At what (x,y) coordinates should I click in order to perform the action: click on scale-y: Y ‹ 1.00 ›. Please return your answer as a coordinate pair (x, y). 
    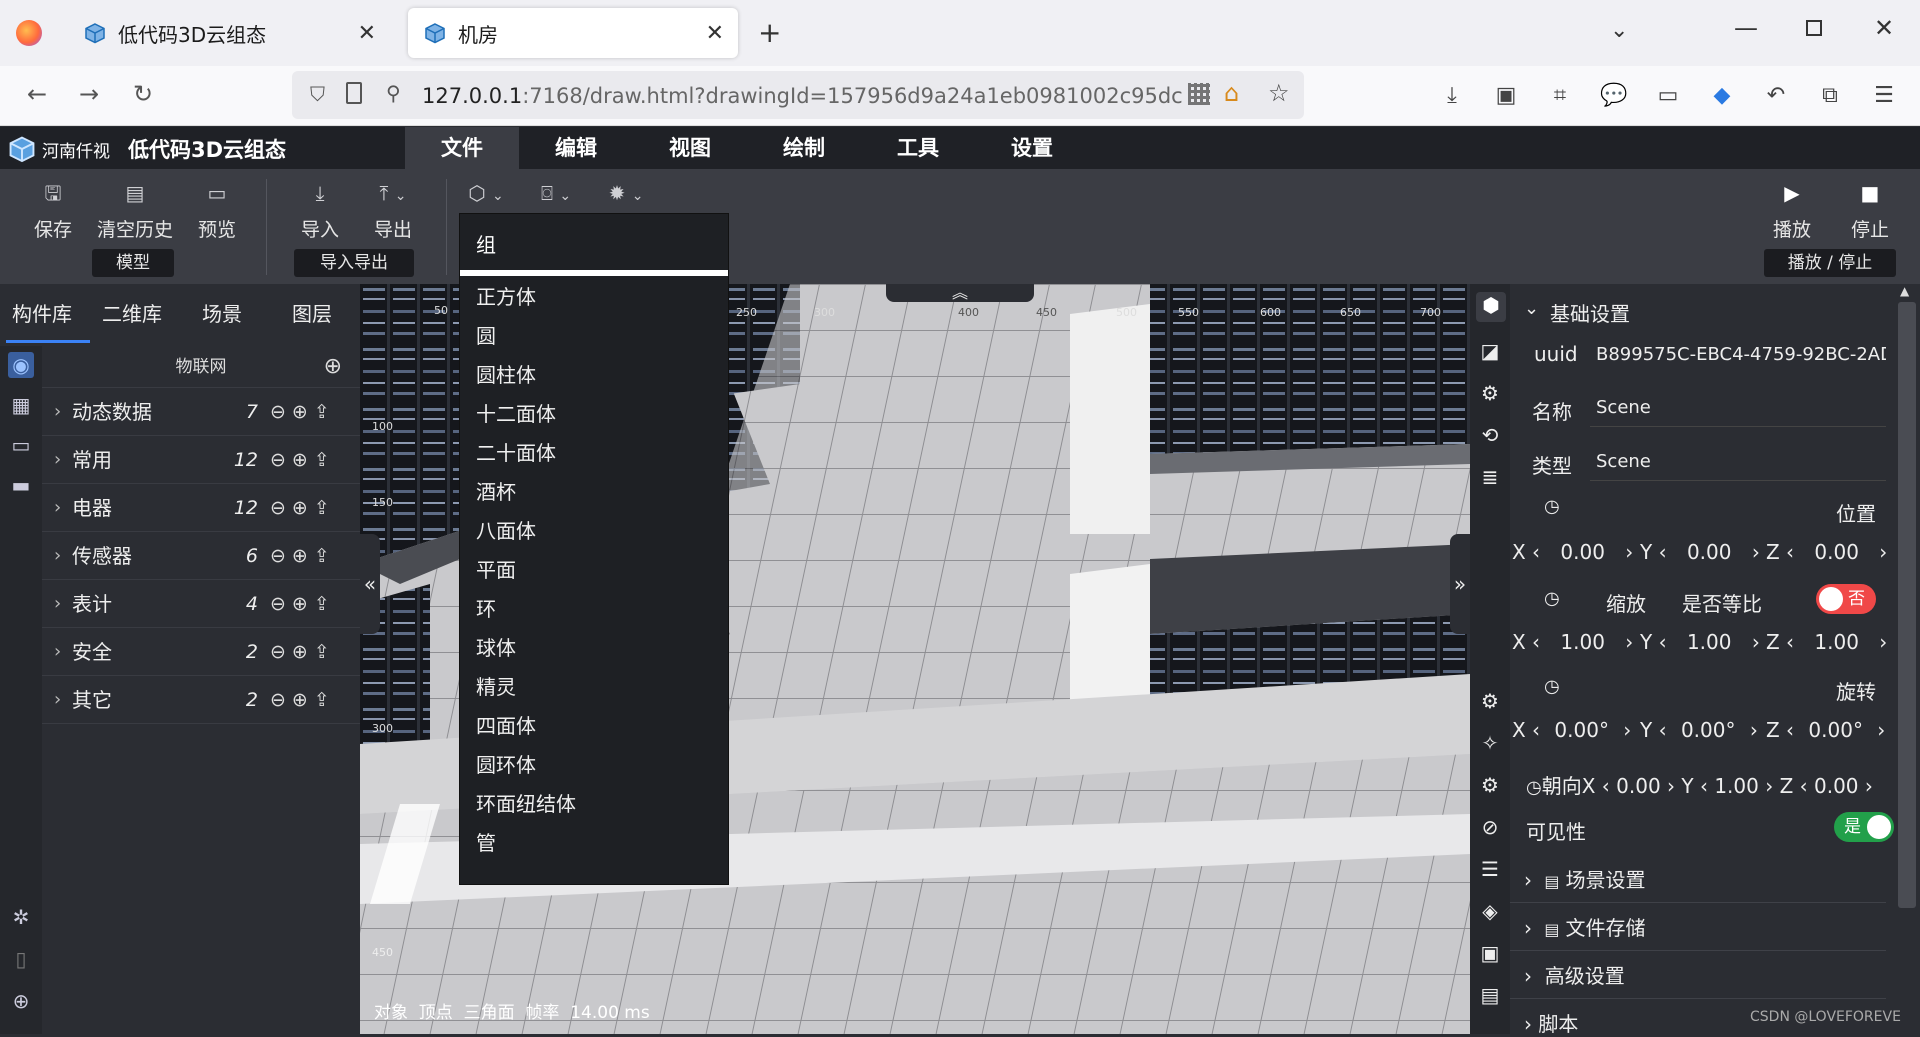
    Looking at the image, I should click on (1700, 642).